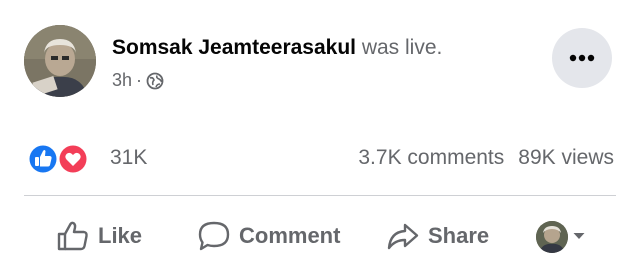  I want to click on engagement-stats: 3.7K comments 89K views, so click(486, 158).